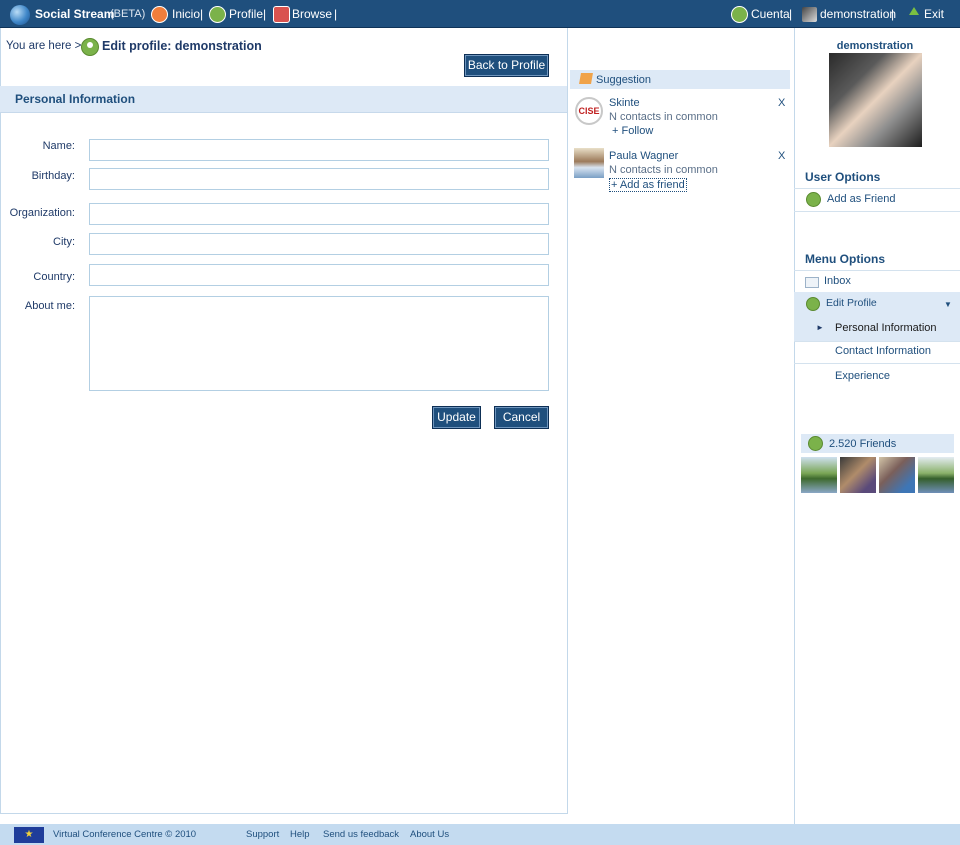  Describe the element at coordinates (648, 185) in the screenshot. I see `add-as-friend-link: + Add as friend` at that location.